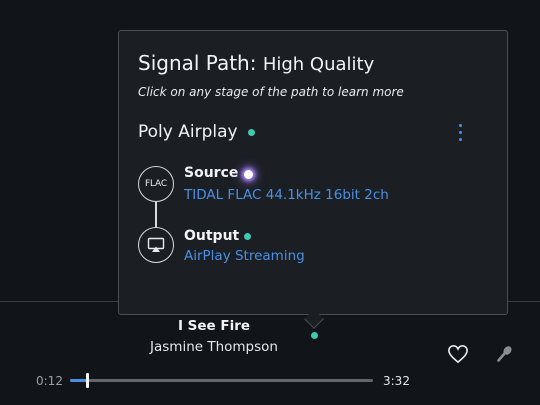  I want to click on progress-bar, so click(221, 380).